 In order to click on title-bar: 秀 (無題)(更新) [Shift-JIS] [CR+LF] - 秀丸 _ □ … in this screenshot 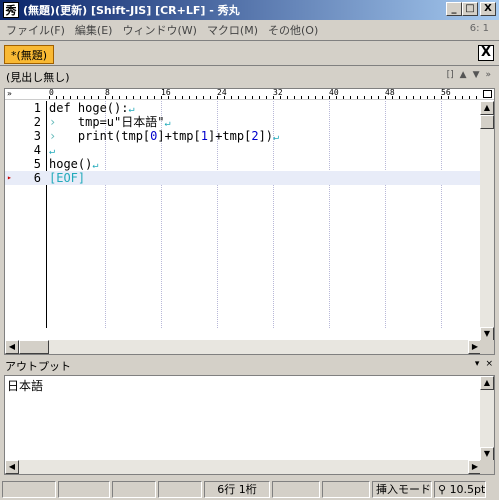, I will do `click(249, 10)`.